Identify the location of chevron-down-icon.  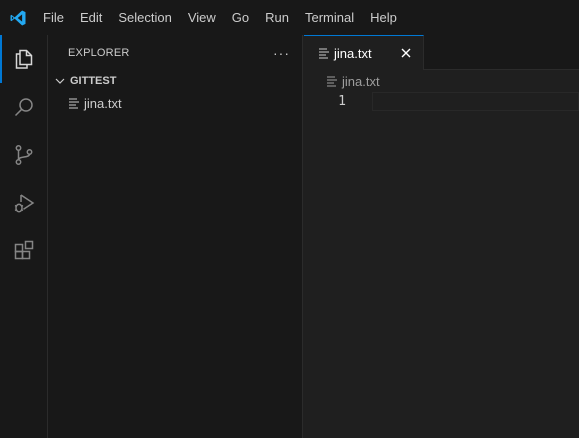
(60, 81).